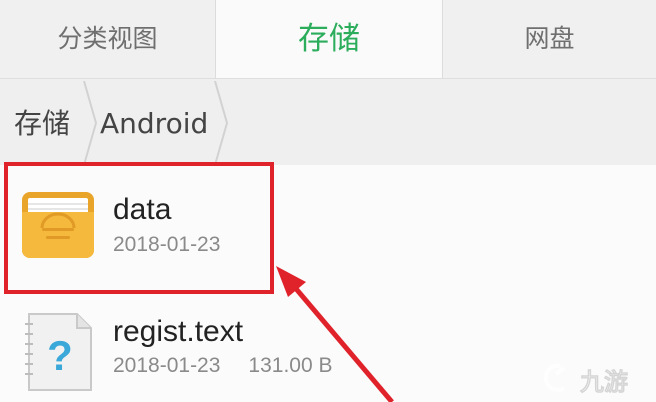  What do you see at coordinates (142, 209) in the screenshot?
I see `file-name: data` at bounding box center [142, 209].